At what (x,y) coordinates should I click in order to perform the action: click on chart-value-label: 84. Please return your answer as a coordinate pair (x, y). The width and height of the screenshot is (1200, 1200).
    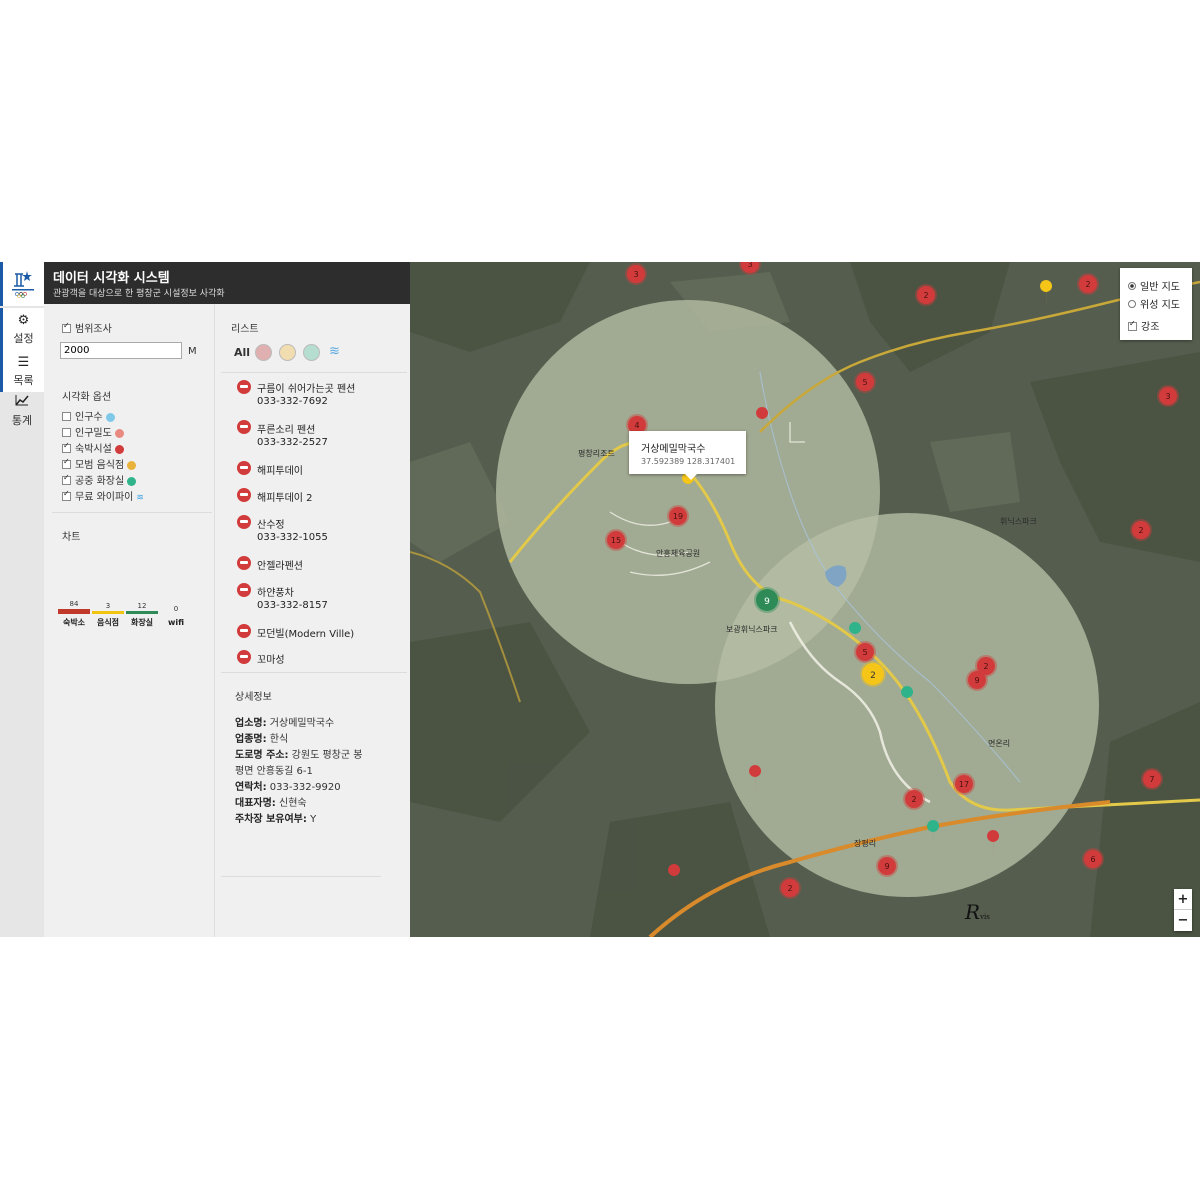
    Looking at the image, I should click on (74, 604).